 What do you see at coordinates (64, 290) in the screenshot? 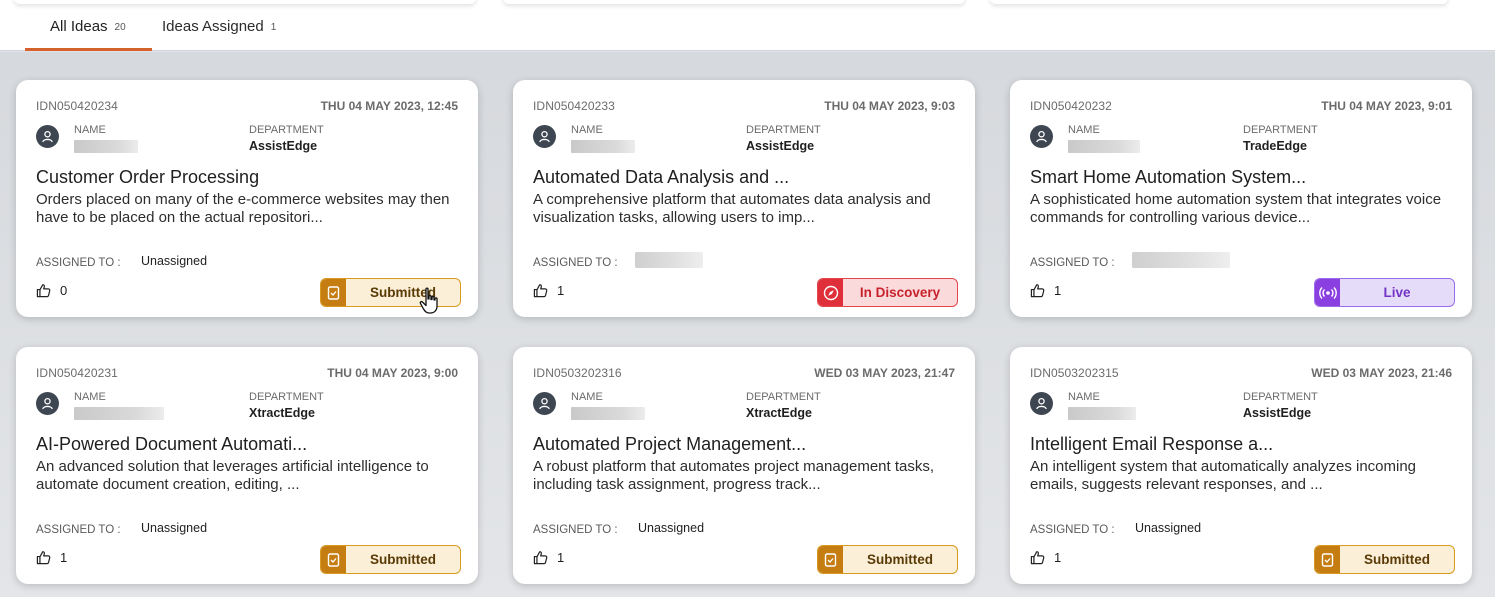
I see `like-count: 0` at bounding box center [64, 290].